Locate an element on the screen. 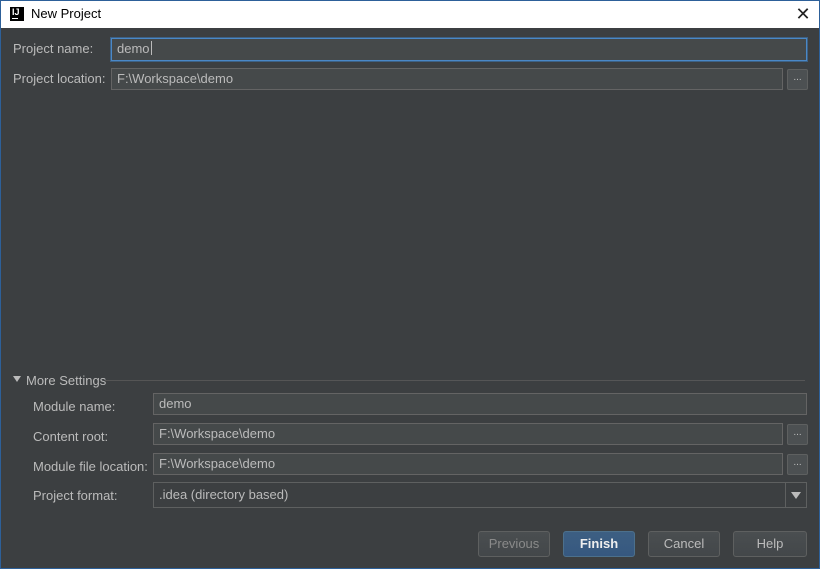 The width and height of the screenshot is (820, 569). previous-button: Previous is located at coordinates (514, 544).